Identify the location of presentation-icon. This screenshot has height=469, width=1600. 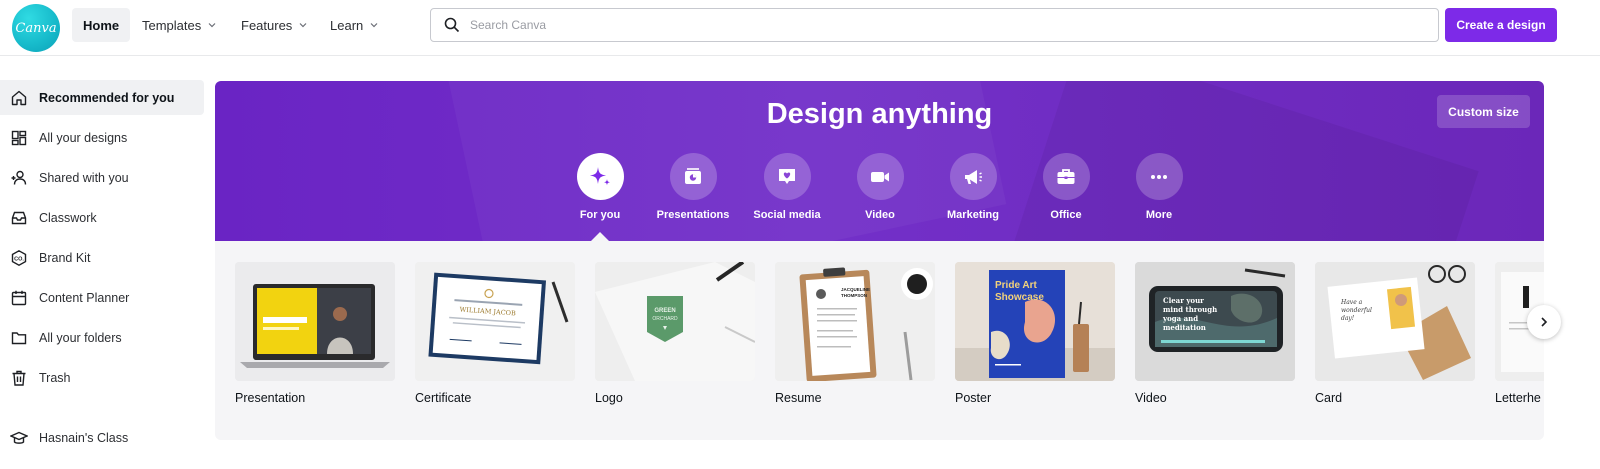
(693, 175).